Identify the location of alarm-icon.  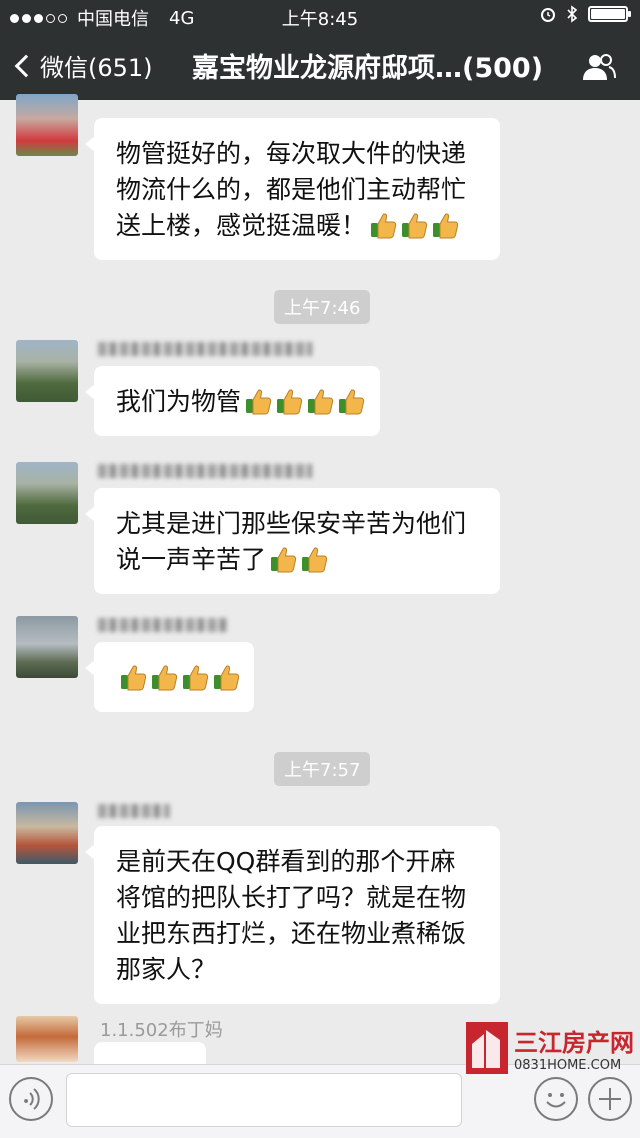
(548, 15).